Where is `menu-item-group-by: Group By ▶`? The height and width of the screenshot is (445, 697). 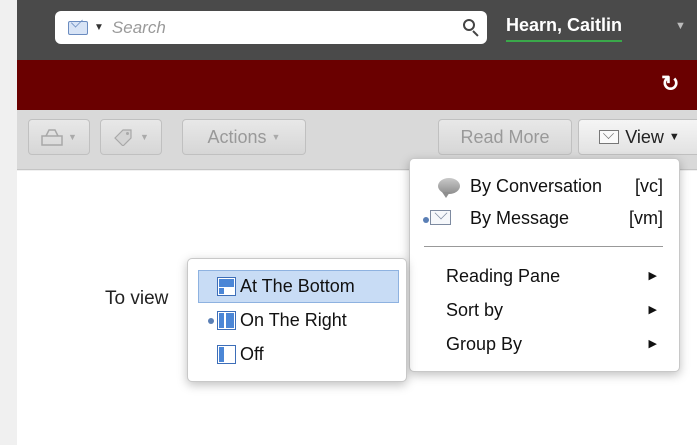 menu-item-group-by: Group By ▶ is located at coordinates (544, 345).